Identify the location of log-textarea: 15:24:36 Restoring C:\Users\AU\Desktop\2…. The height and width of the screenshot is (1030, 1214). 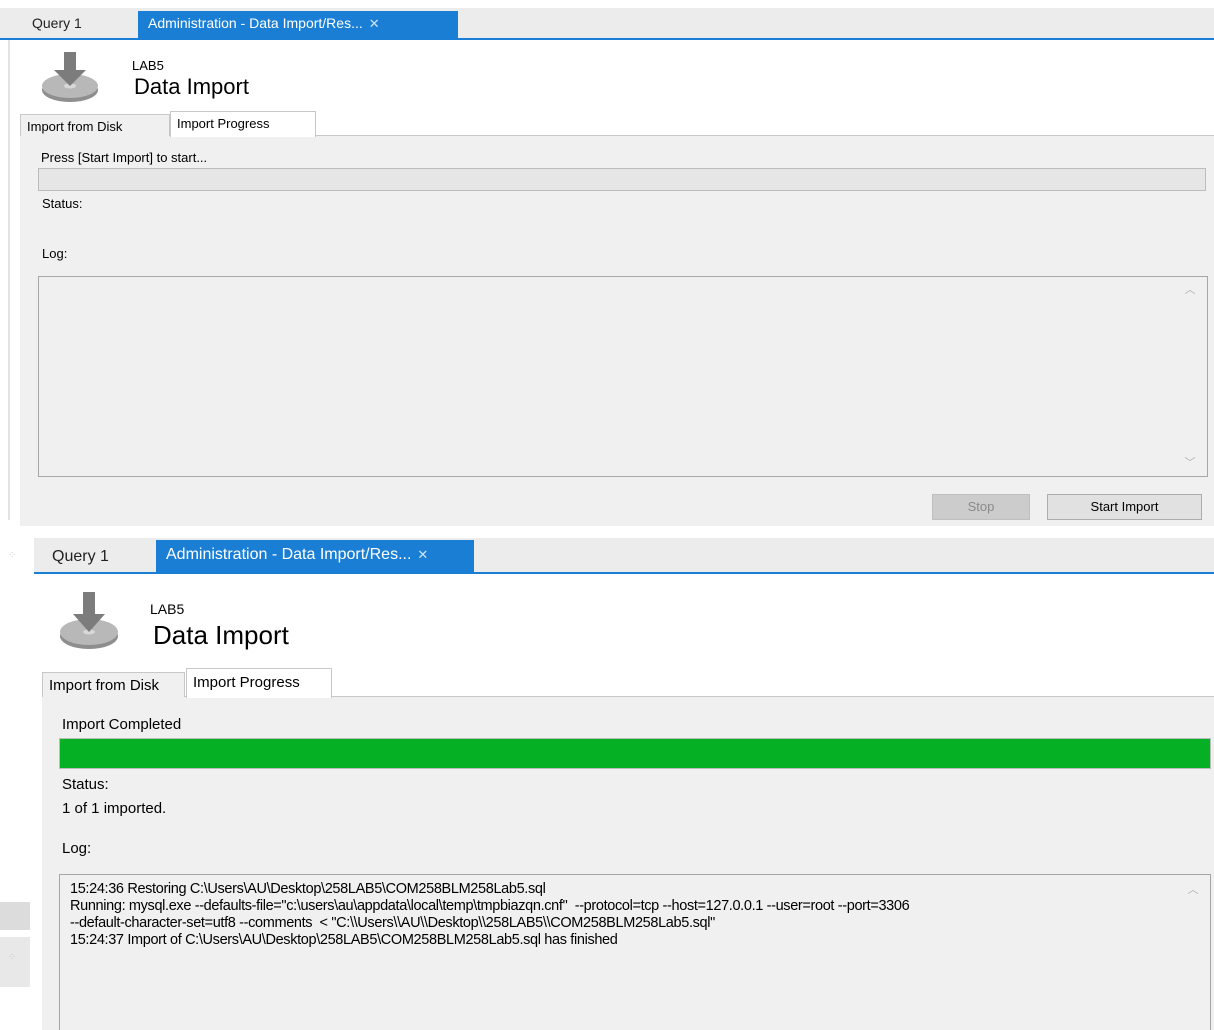
(635, 952).